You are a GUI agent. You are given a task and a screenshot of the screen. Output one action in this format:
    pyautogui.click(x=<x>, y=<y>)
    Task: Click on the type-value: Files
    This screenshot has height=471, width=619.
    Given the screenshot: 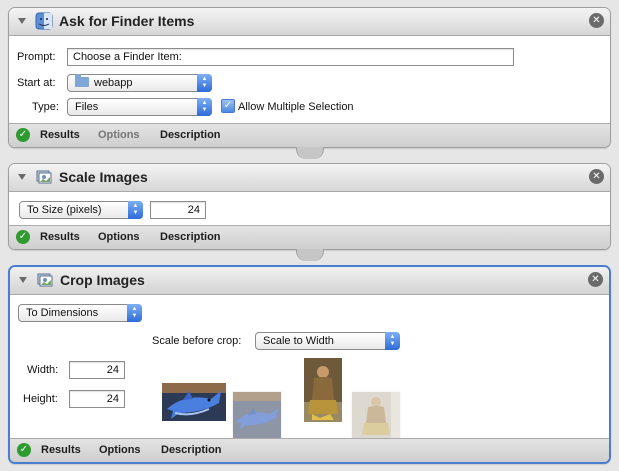 What is the action you would take?
    pyautogui.click(x=87, y=107)
    